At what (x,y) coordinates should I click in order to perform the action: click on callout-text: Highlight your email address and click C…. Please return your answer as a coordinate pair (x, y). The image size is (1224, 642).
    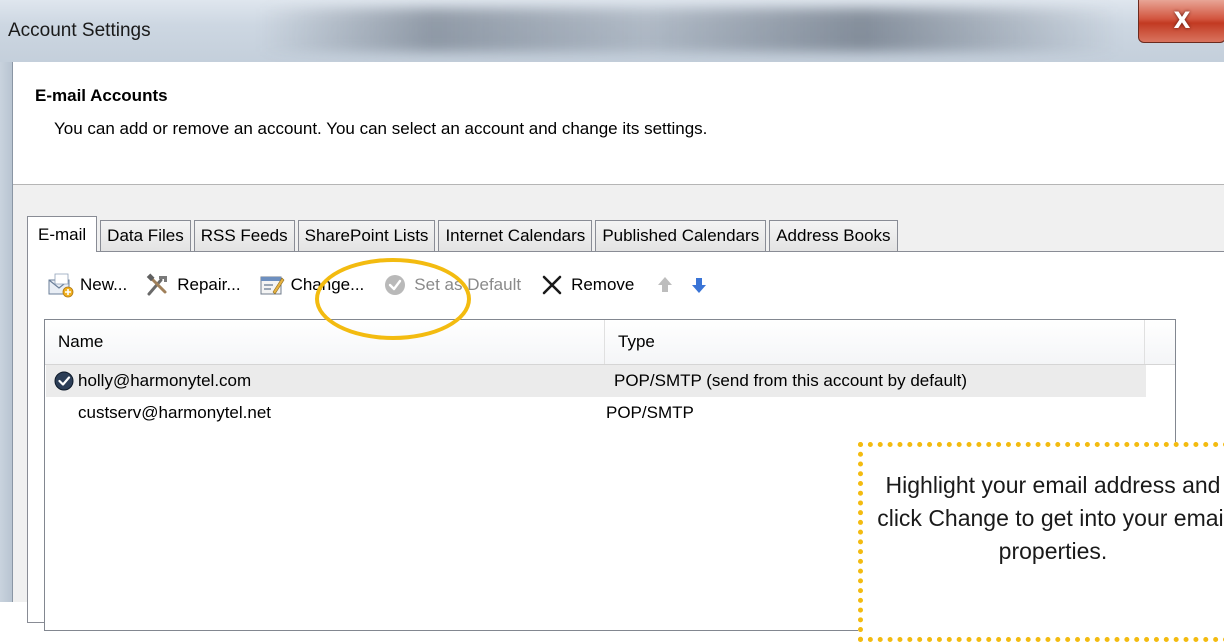
    Looking at the image, I should click on (1050, 518).